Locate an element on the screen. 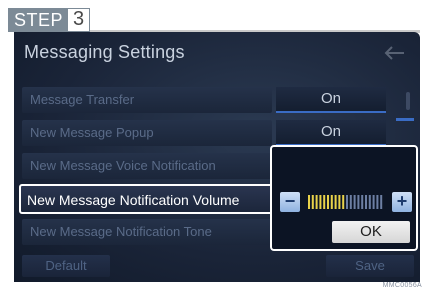 The height and width of the screenshot is (291, 426). message-transfer-value: On is located at coordinates (331, 100).